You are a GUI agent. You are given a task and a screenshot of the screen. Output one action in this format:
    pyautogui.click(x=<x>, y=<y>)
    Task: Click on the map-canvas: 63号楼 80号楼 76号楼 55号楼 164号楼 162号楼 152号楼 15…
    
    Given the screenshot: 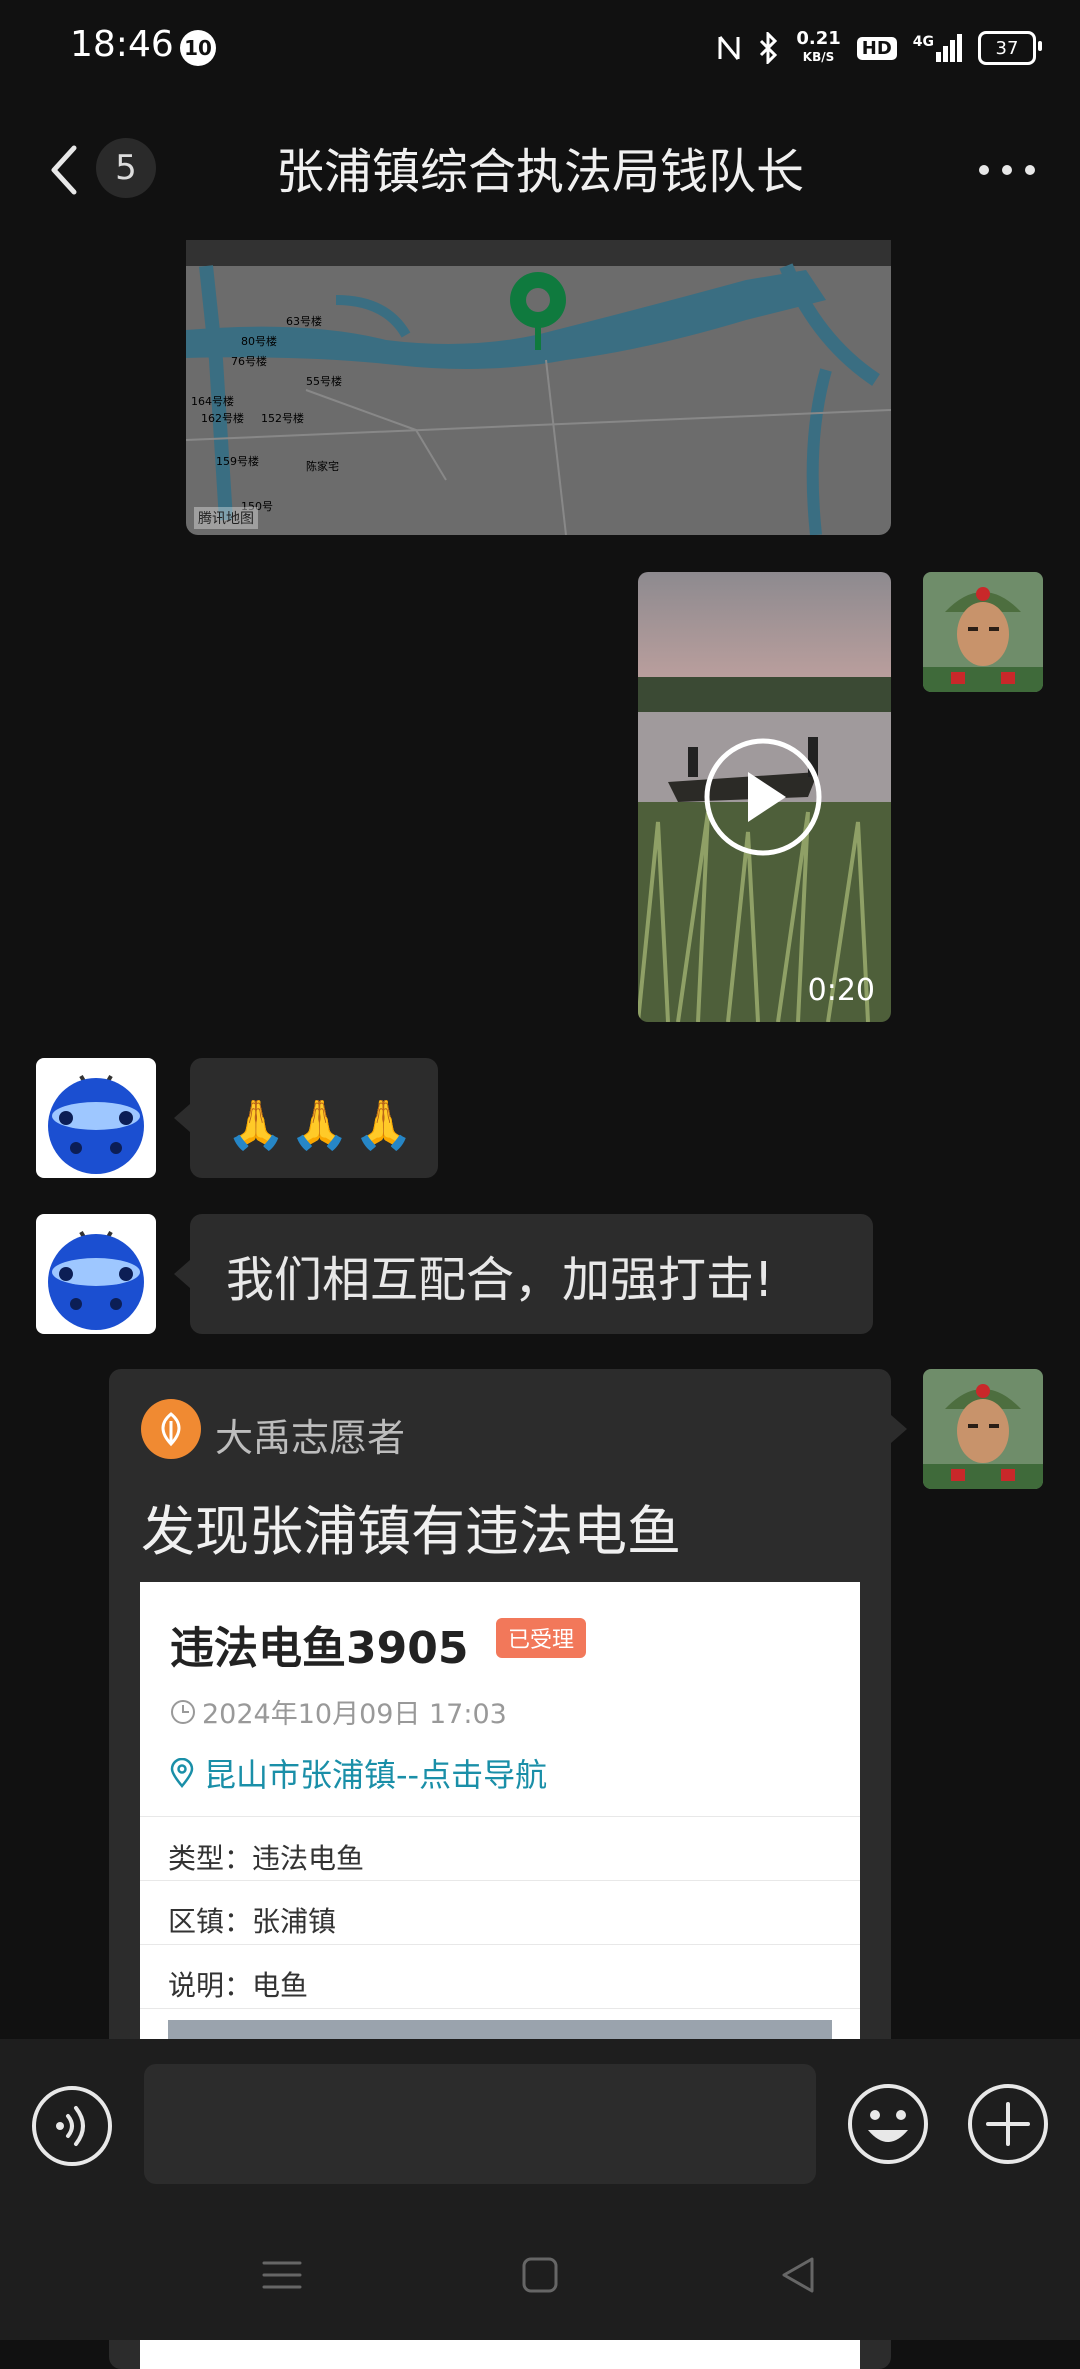 What is the action you would take?
    pyautogui.click(x=538, y=399)
    